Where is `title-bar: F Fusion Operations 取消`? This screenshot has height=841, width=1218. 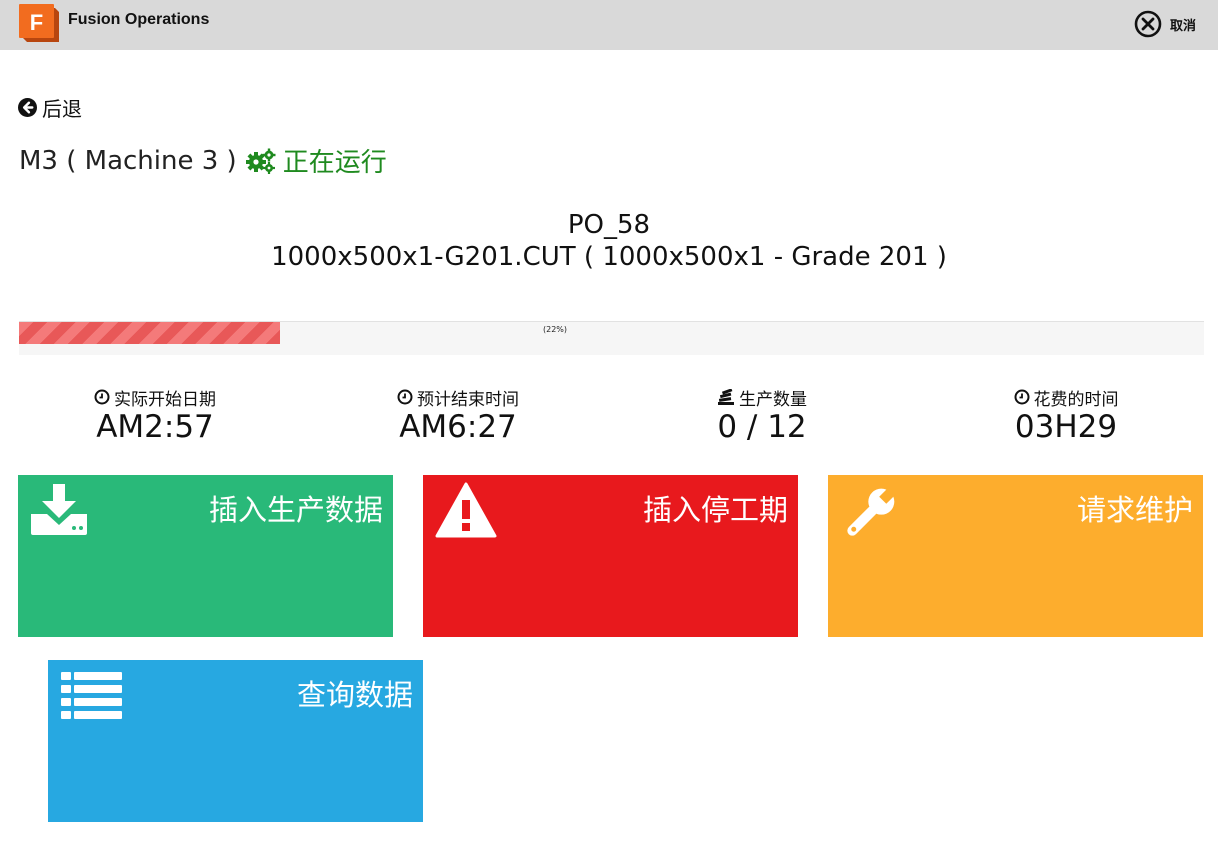 title-bar: F Fusion Operations 取消 is located at coordinates (609, 25).